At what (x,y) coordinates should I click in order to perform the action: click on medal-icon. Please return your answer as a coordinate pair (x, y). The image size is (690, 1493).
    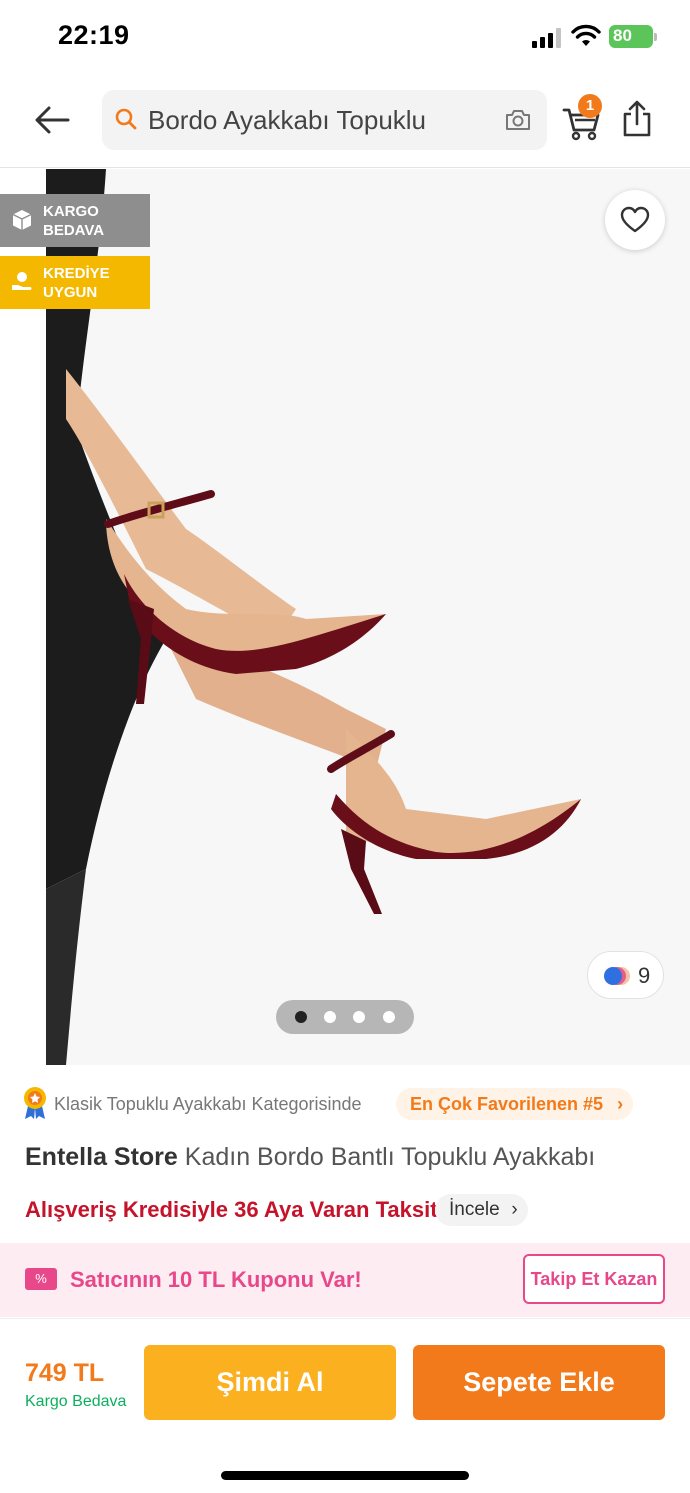
    Looking at the image, I should click on (35, 1103).